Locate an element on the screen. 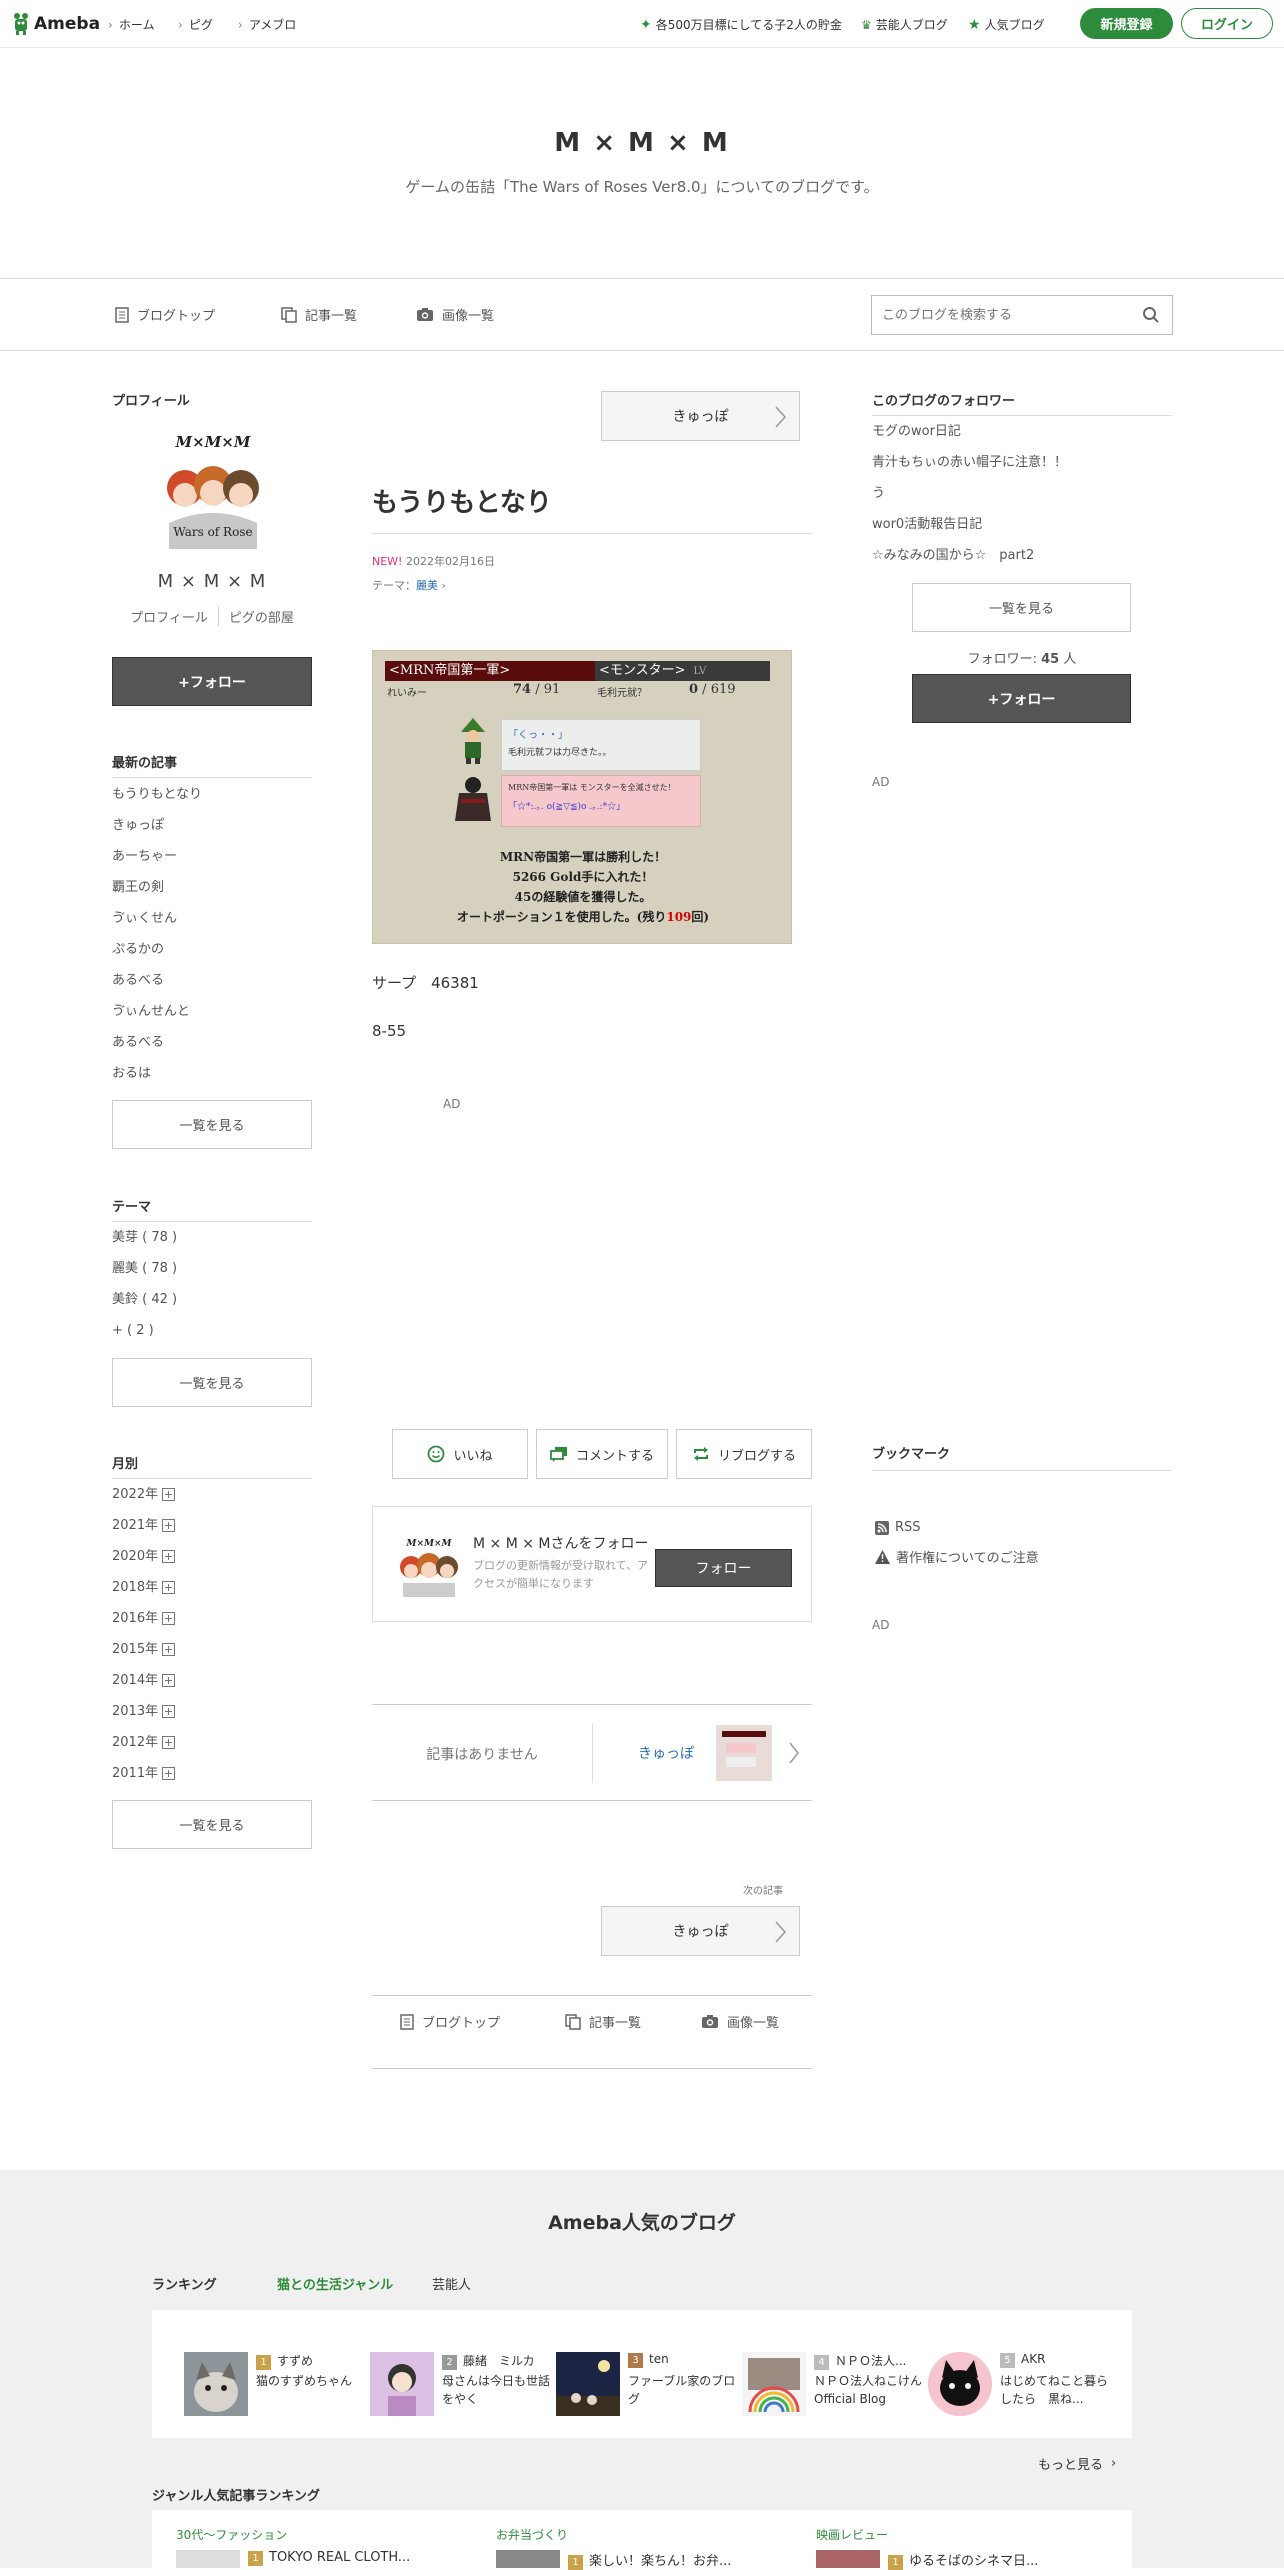 The height and width of the screenshot is (2570, 1284). ranking-tab-celebrity: 芸能人 is located at coordinates (451, 2283).